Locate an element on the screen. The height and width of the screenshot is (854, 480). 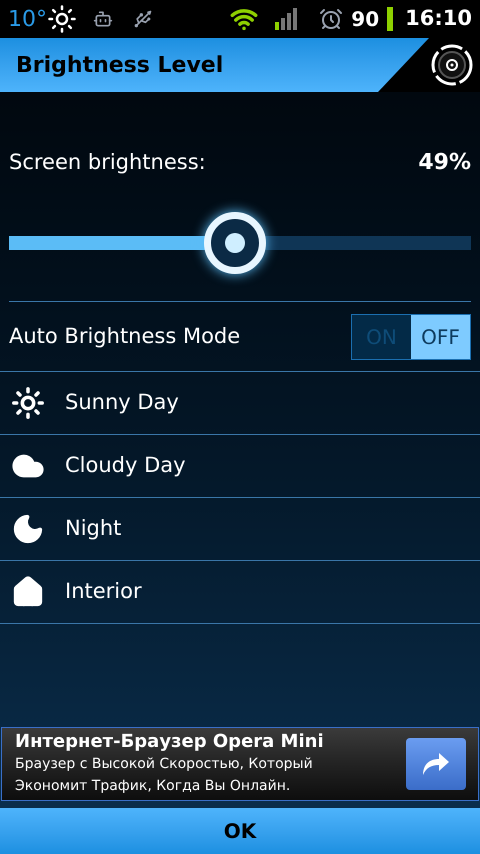
brightness-label: Screen brightness: is located at coordinates (107, 162).